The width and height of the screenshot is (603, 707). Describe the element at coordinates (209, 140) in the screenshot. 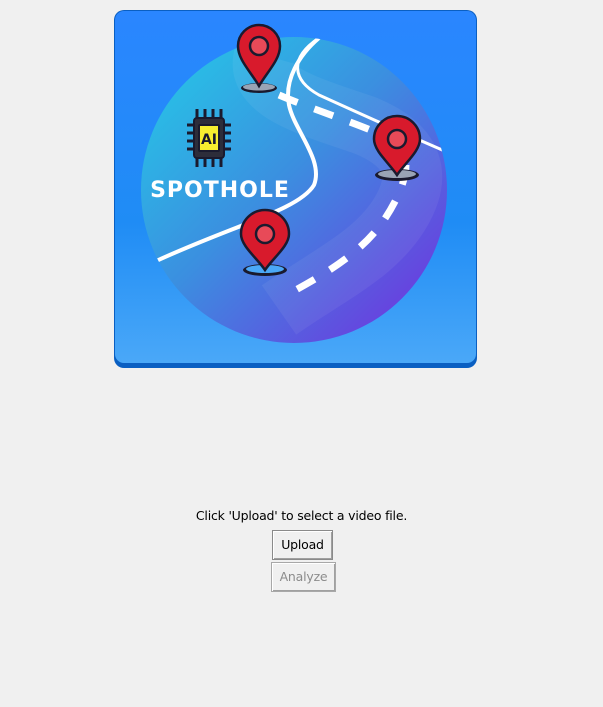

I see `svg-text: AI` at that location.